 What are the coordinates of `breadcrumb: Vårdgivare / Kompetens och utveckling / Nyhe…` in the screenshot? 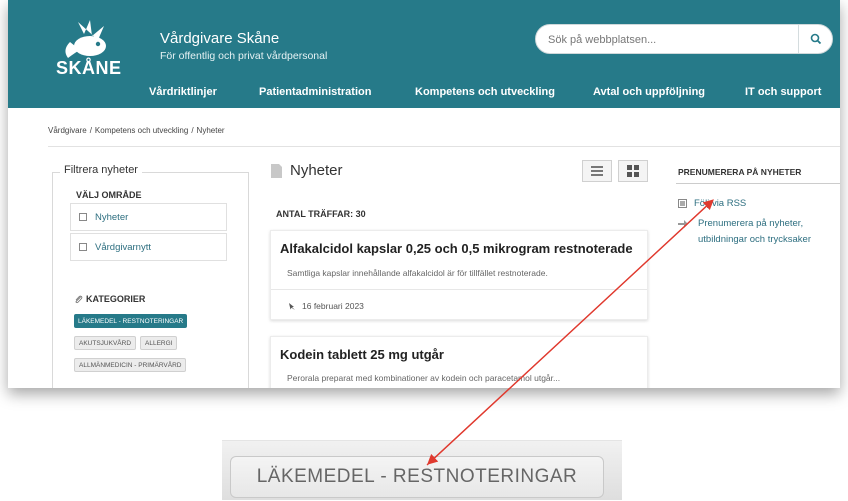 It's located at (136, 130).